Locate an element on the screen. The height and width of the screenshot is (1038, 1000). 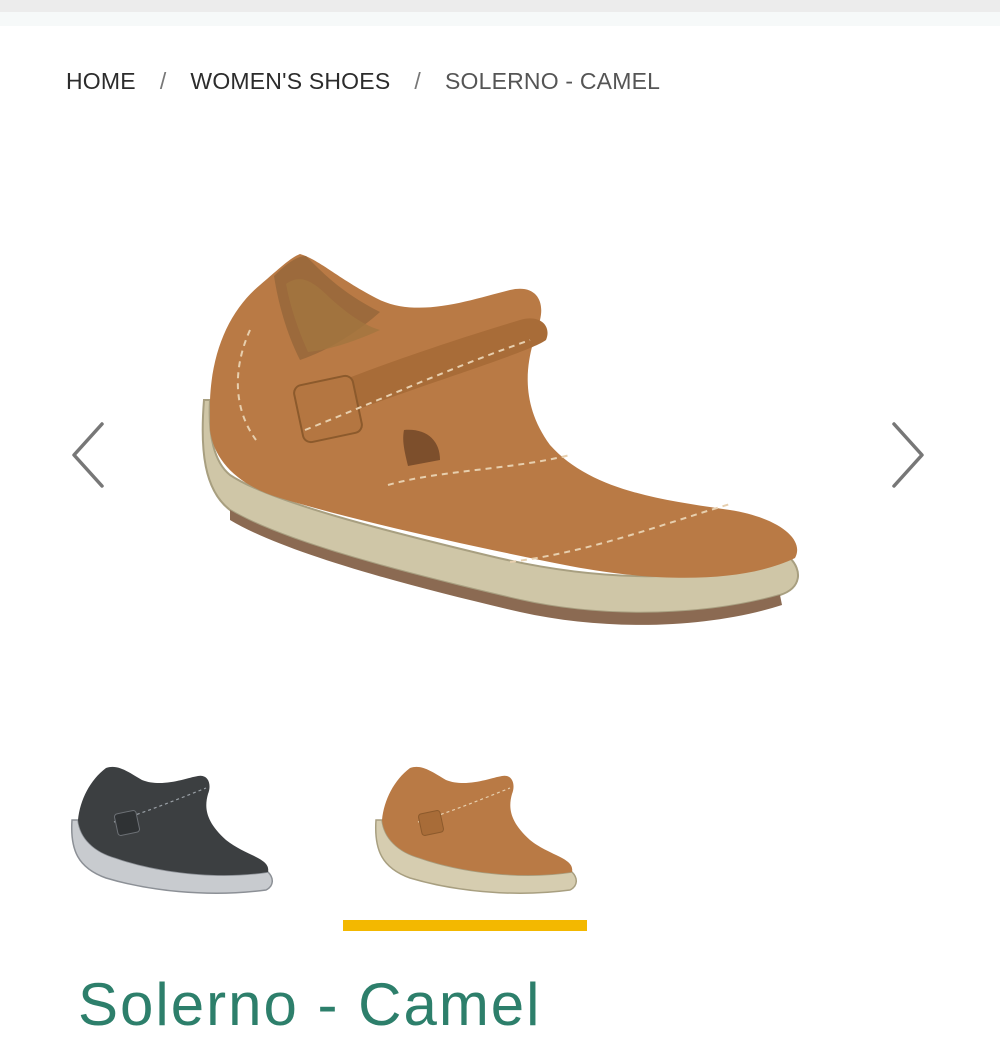
breadcrumb-current-page: SOLERNO - CAMEL is located at coordinates (552, 80).